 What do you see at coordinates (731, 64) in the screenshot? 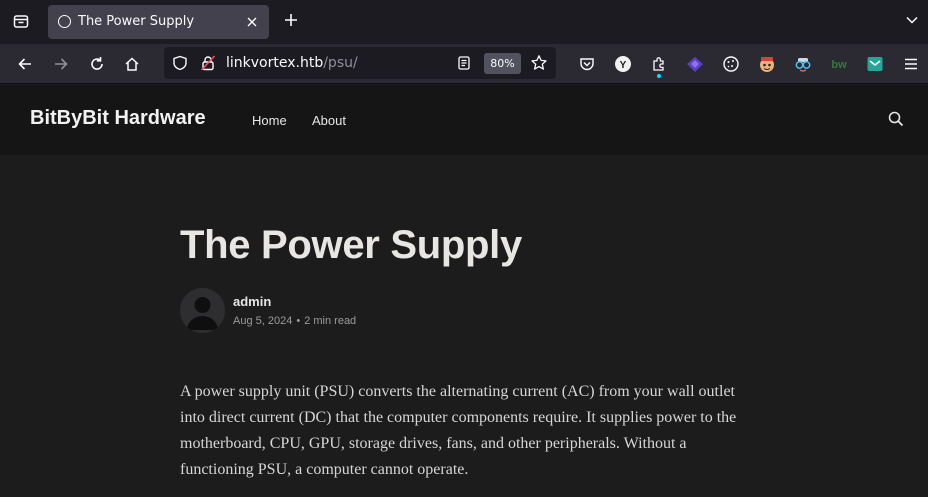
I see `cookie-icon` at bounding box center [731, 64].